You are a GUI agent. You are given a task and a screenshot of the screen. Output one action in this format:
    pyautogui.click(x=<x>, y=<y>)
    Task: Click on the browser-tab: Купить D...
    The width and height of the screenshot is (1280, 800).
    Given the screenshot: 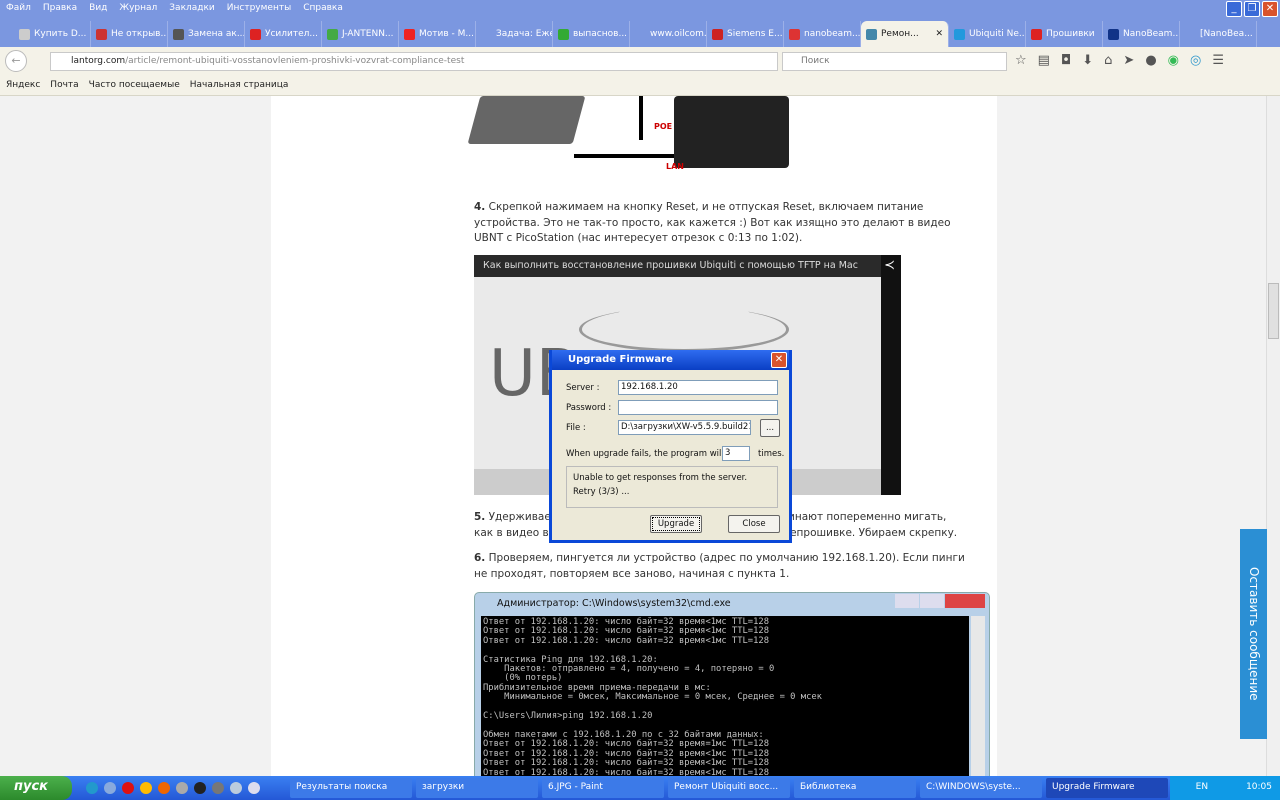 What is the action you would take?
    pyautogui.click(x=52, y=34)
    